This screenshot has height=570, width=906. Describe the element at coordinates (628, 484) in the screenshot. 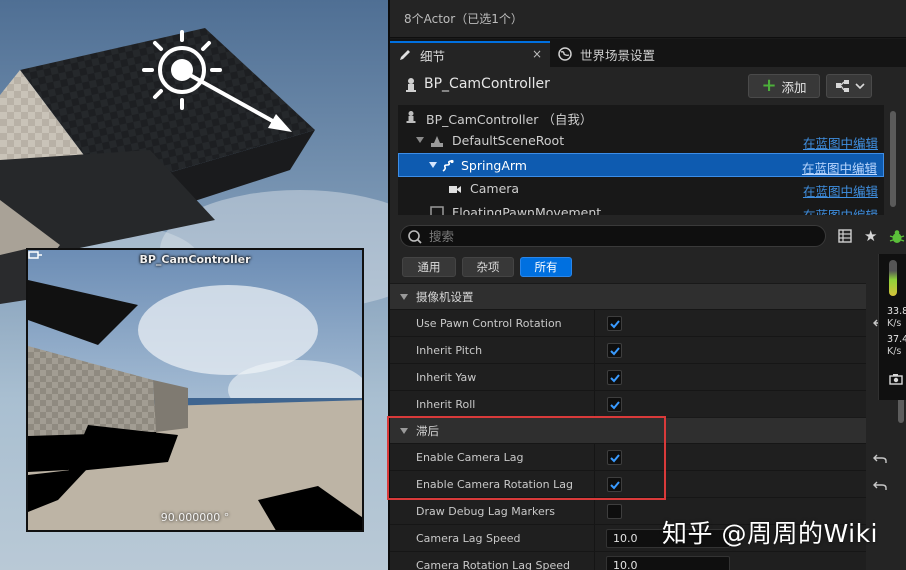

I see `property-row-enable-camera-rotation-lag: Enable Camera Rotation Lag` at that location.